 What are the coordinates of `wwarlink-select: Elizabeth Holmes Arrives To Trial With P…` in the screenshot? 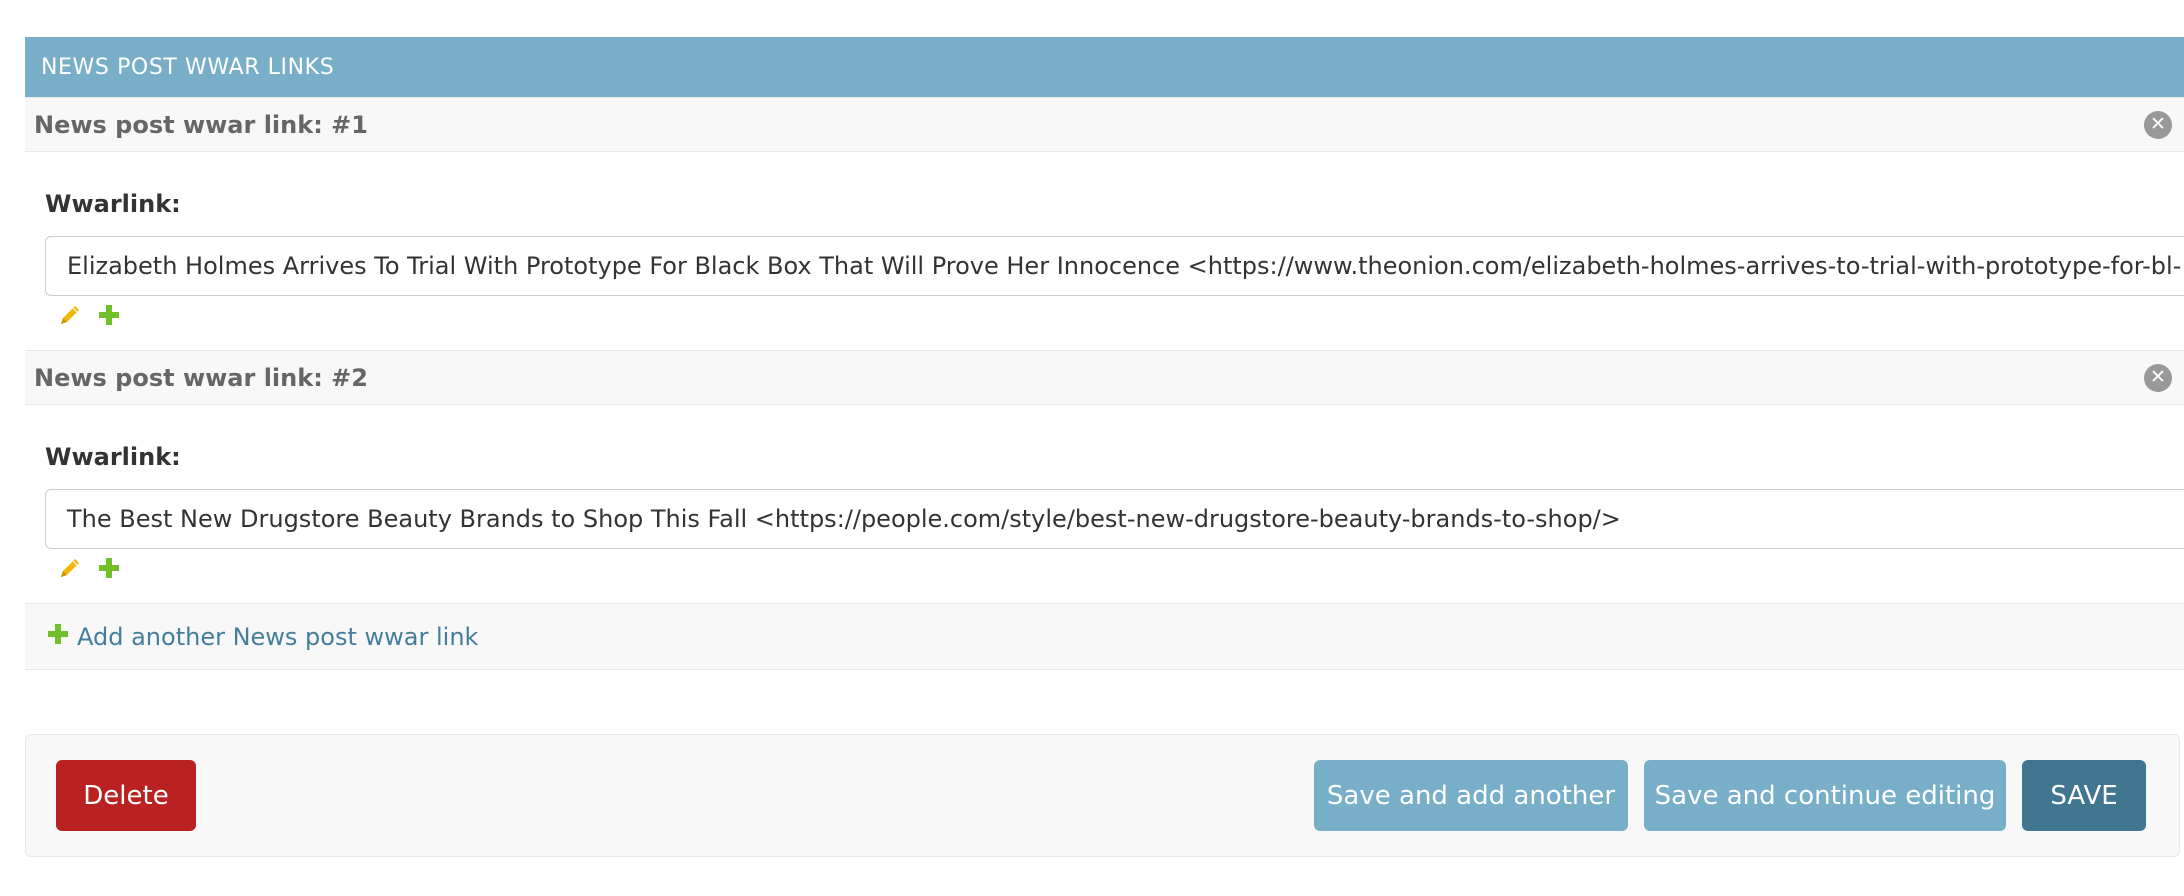 It's located at (1114, 266).